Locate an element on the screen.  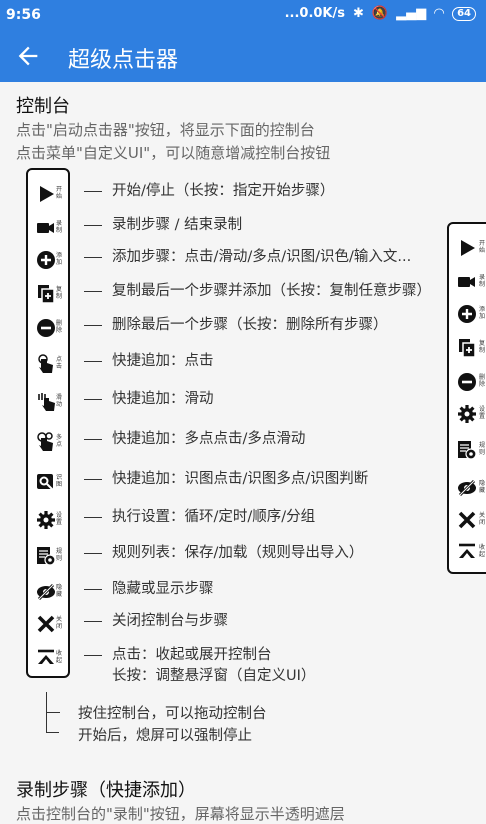
description-text: 长按：调整悬浮窗（自定义UI） is located at coordinates (214, 676).